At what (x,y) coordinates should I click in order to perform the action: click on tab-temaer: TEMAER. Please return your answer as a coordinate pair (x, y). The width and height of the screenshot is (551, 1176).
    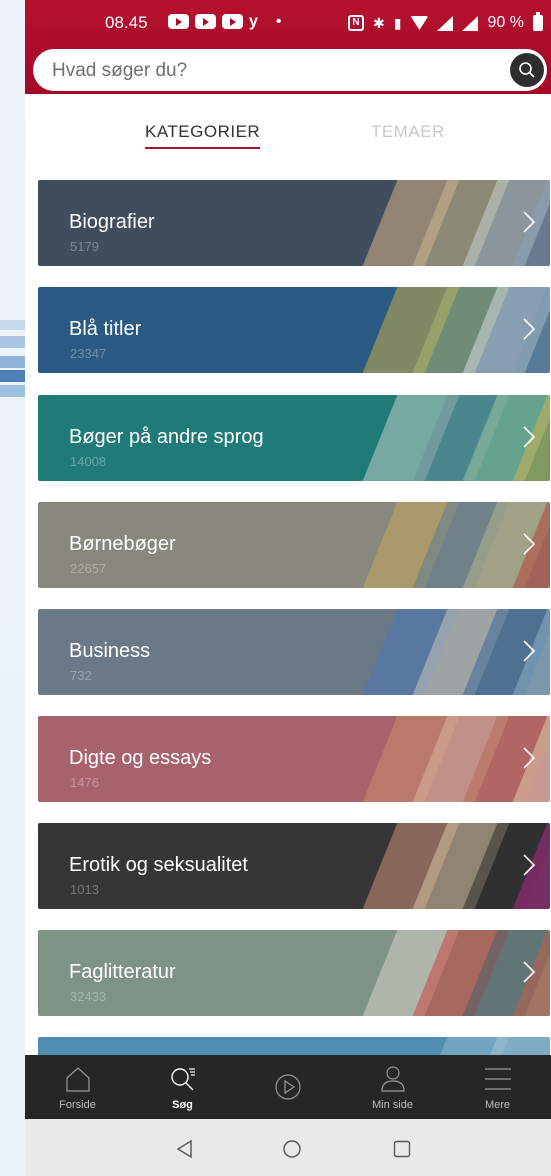
    Looking at the image, I should click on (408, 132).